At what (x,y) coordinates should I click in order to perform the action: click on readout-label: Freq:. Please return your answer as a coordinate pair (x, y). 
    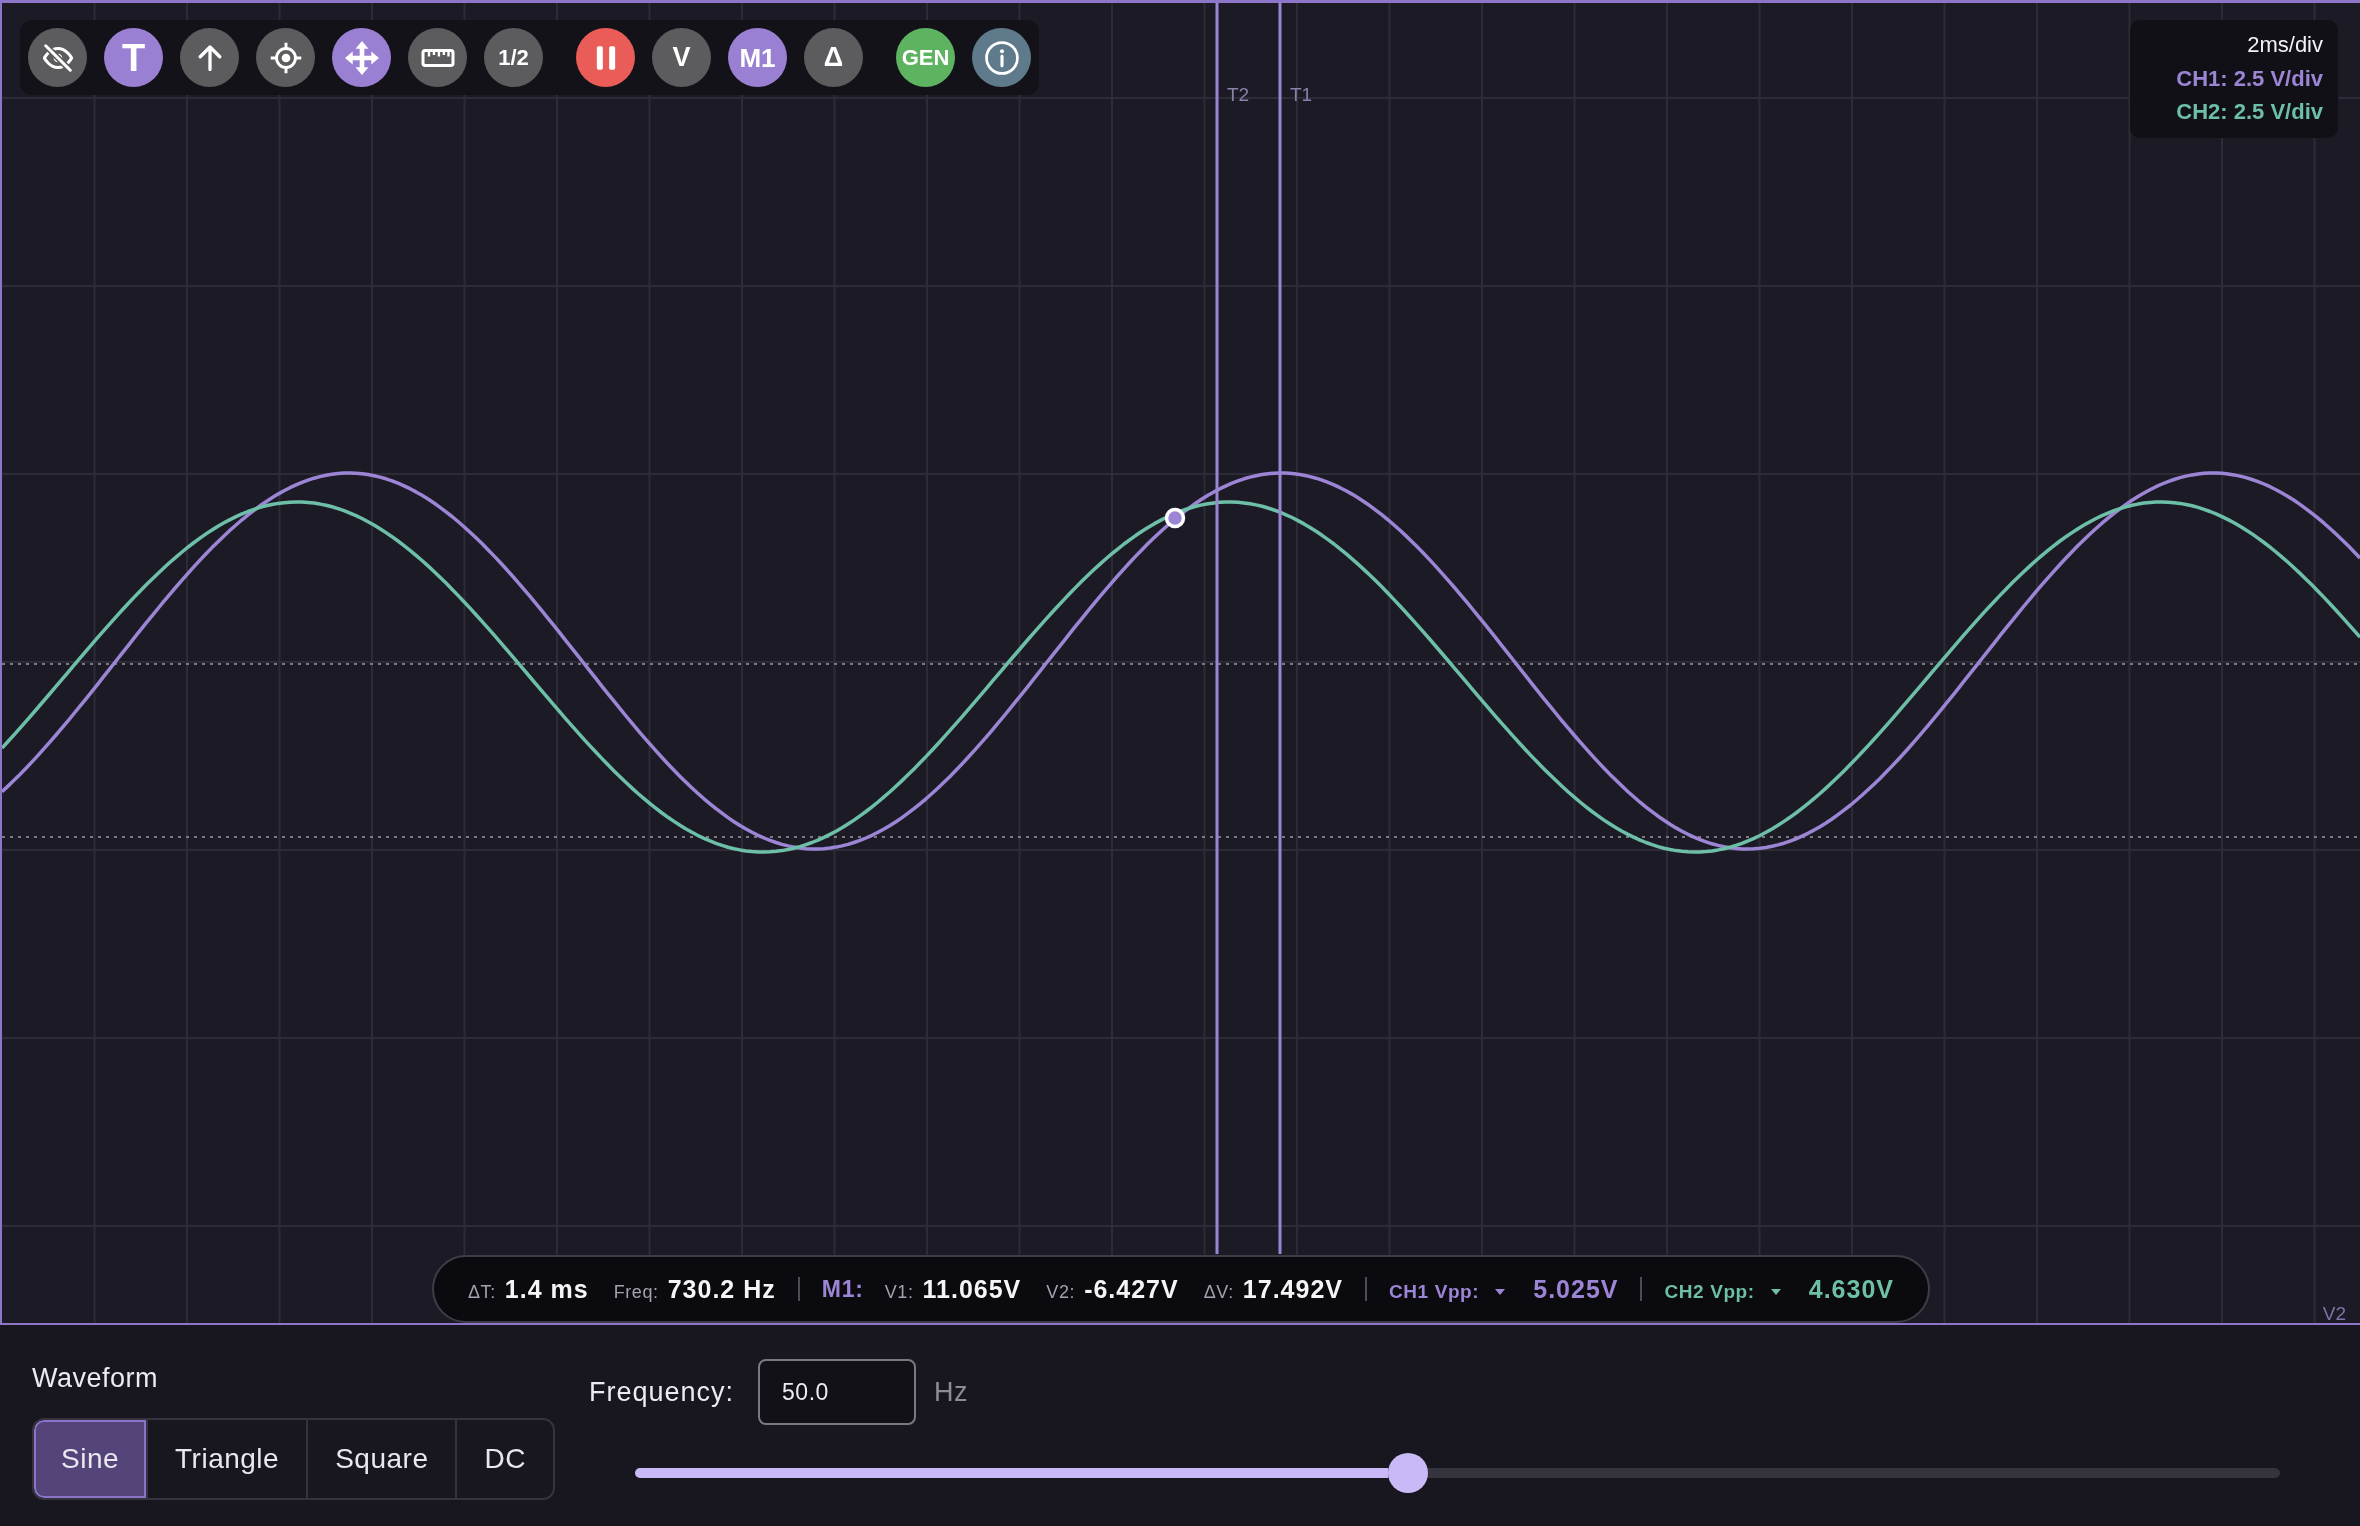
    Looking at the image, I should click on (636, 1292).